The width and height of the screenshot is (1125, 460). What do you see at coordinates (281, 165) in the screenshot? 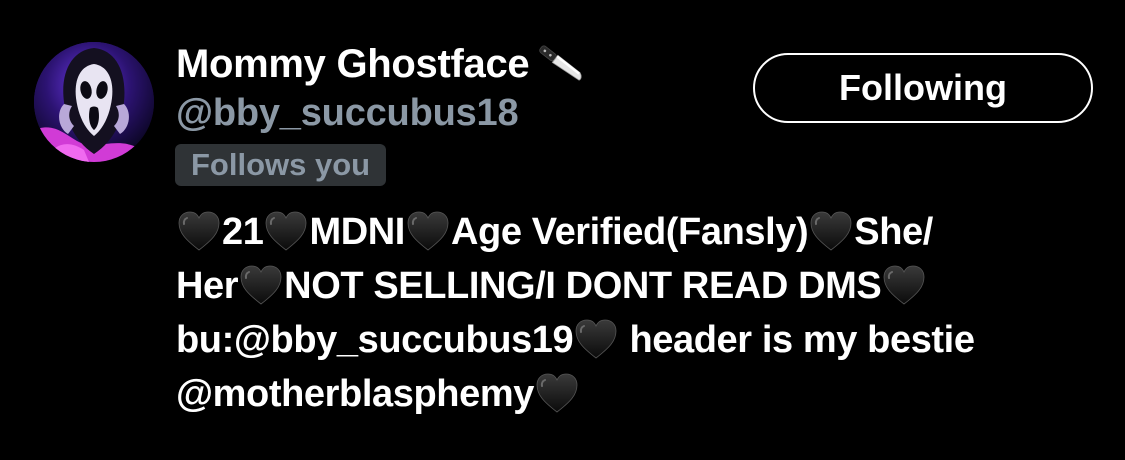
I see `follows-you-badge: Follows you` at bounding box center [281, 165].